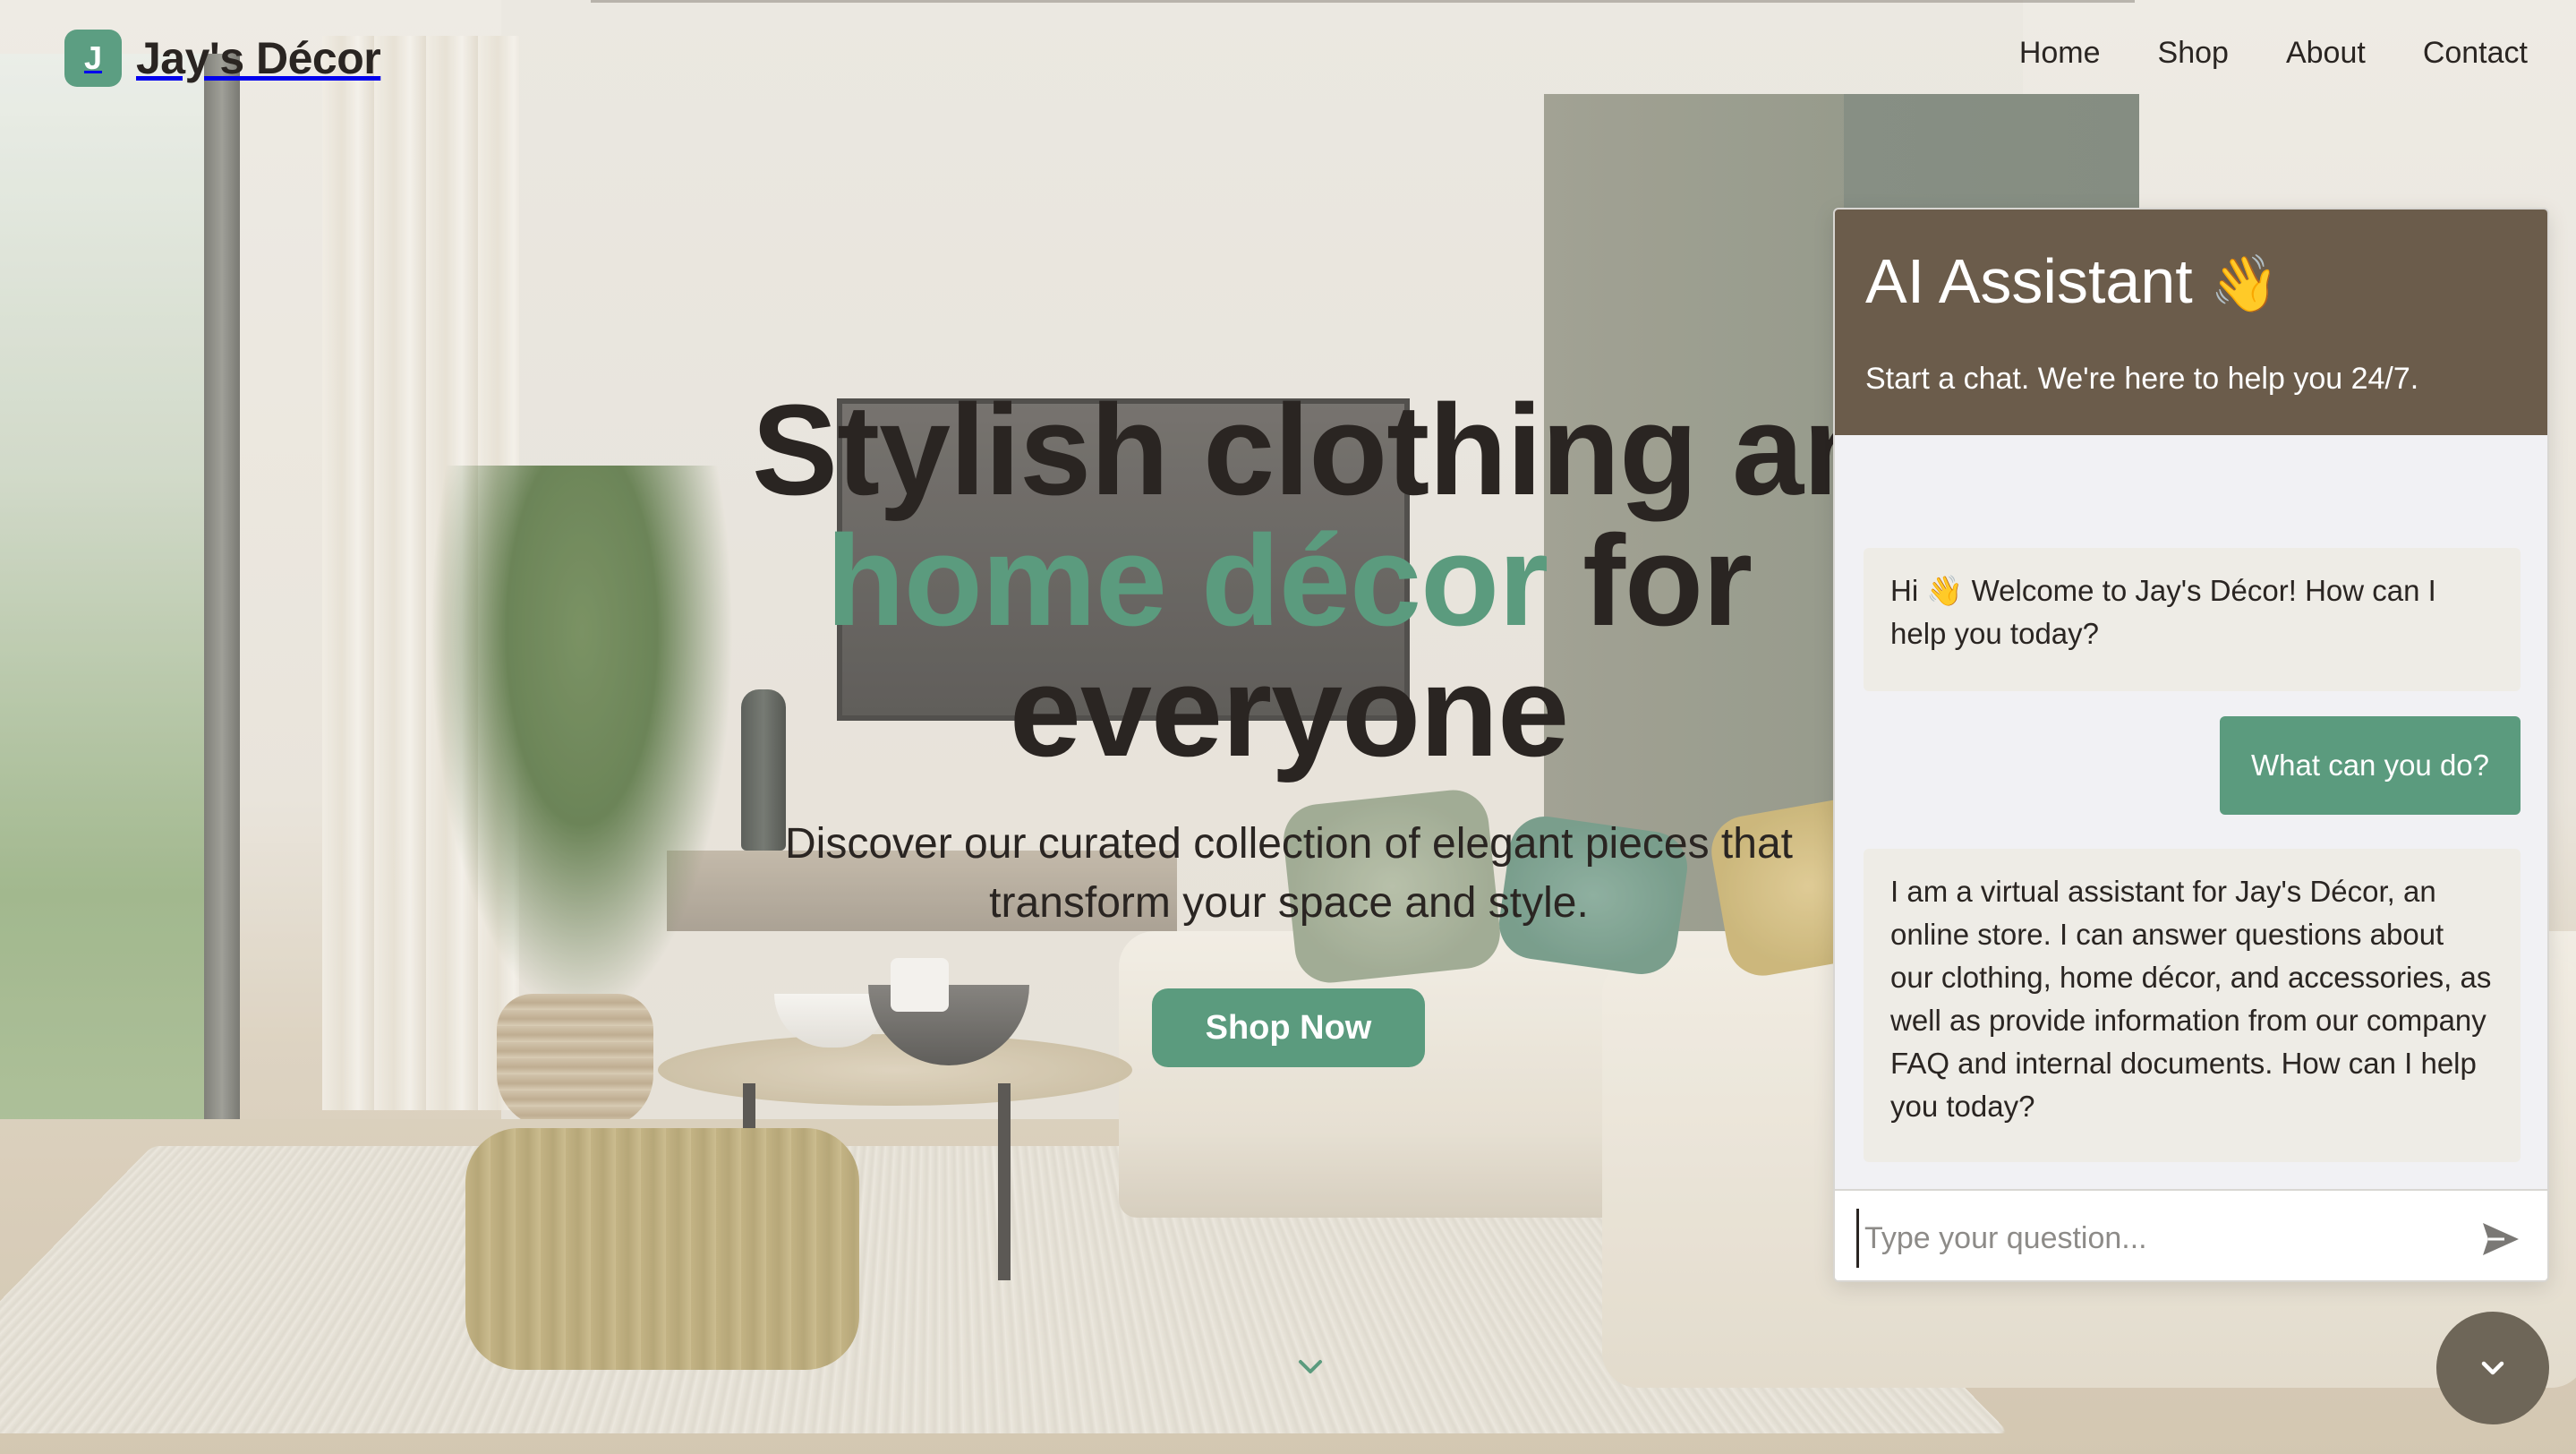  Describe the element at coordinates (2193, 53) in the screenshot. I see `nav-shop: Shop` at that location.